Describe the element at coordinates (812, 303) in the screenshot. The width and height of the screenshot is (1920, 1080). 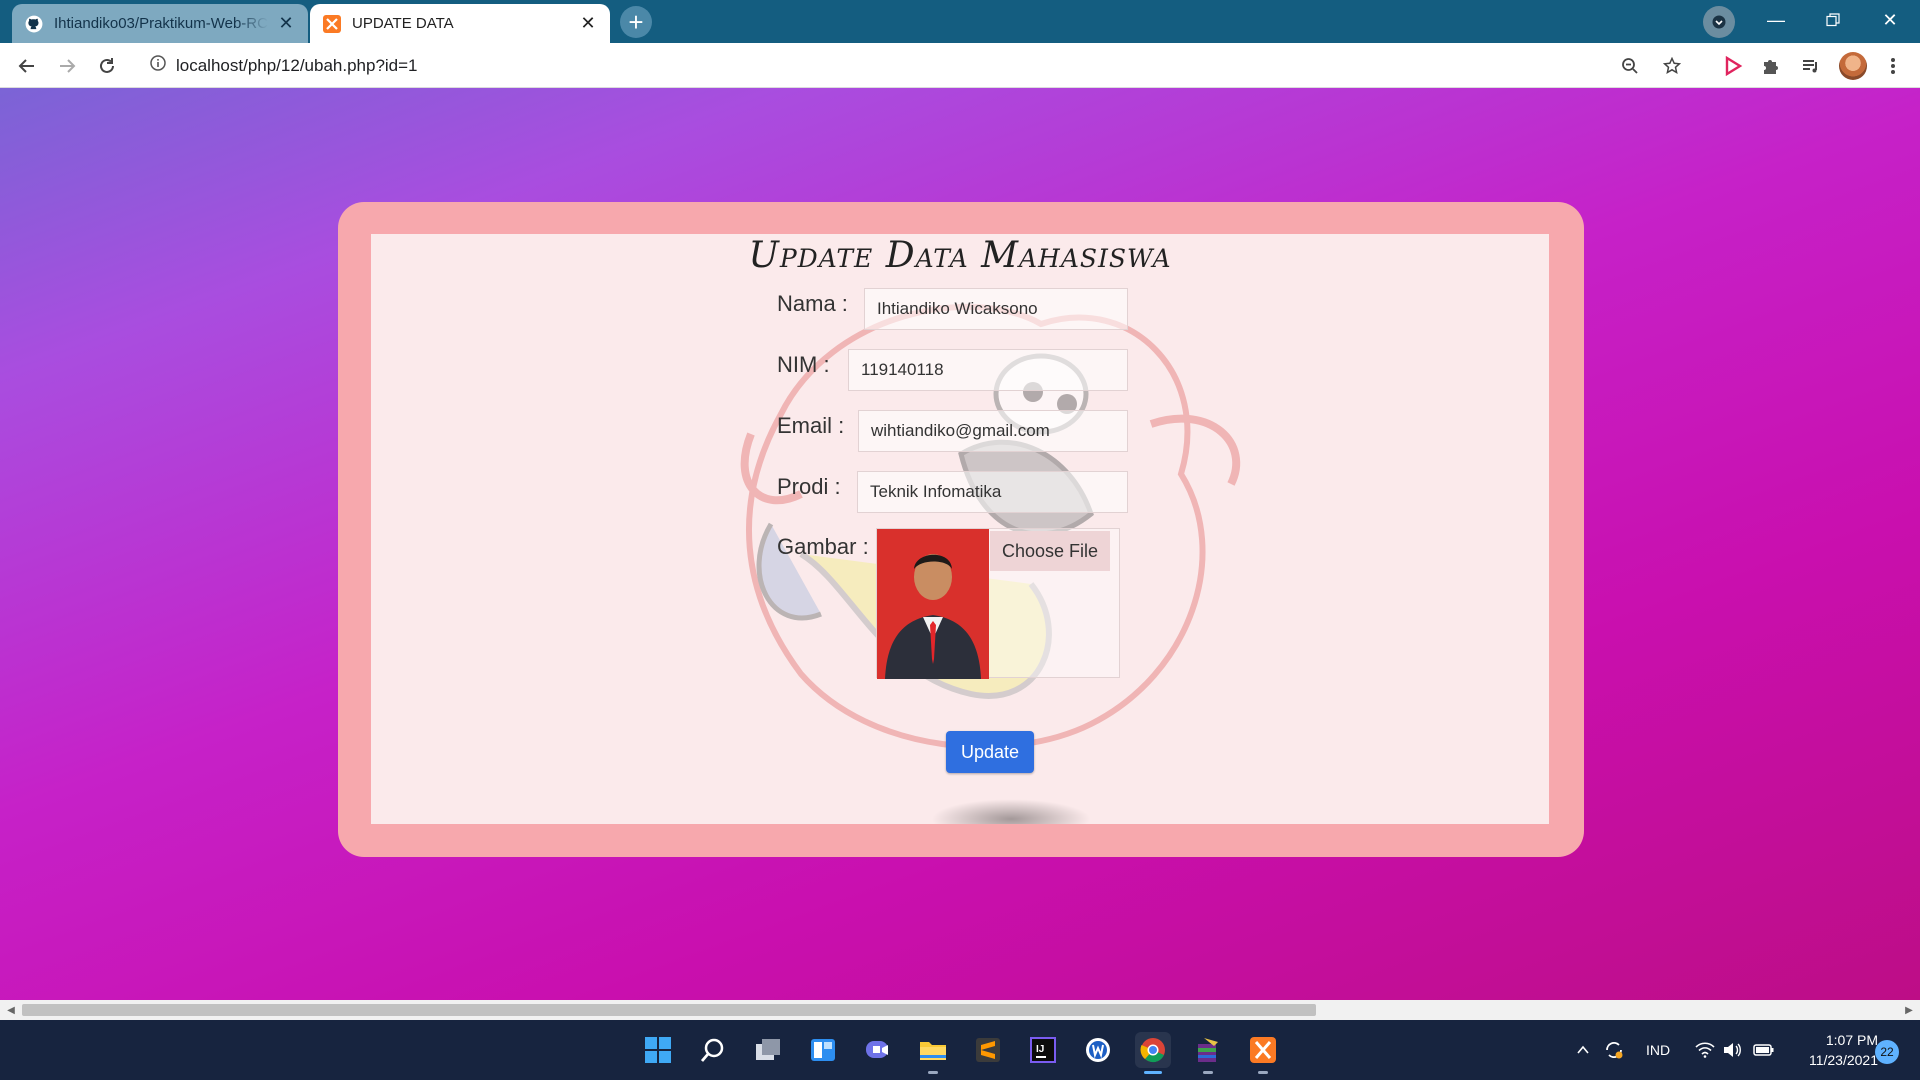
I see `nama-label: Nama :` at that location.